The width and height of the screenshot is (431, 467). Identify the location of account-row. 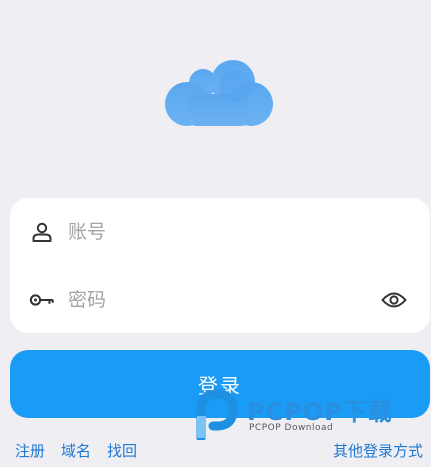
(220, 231).